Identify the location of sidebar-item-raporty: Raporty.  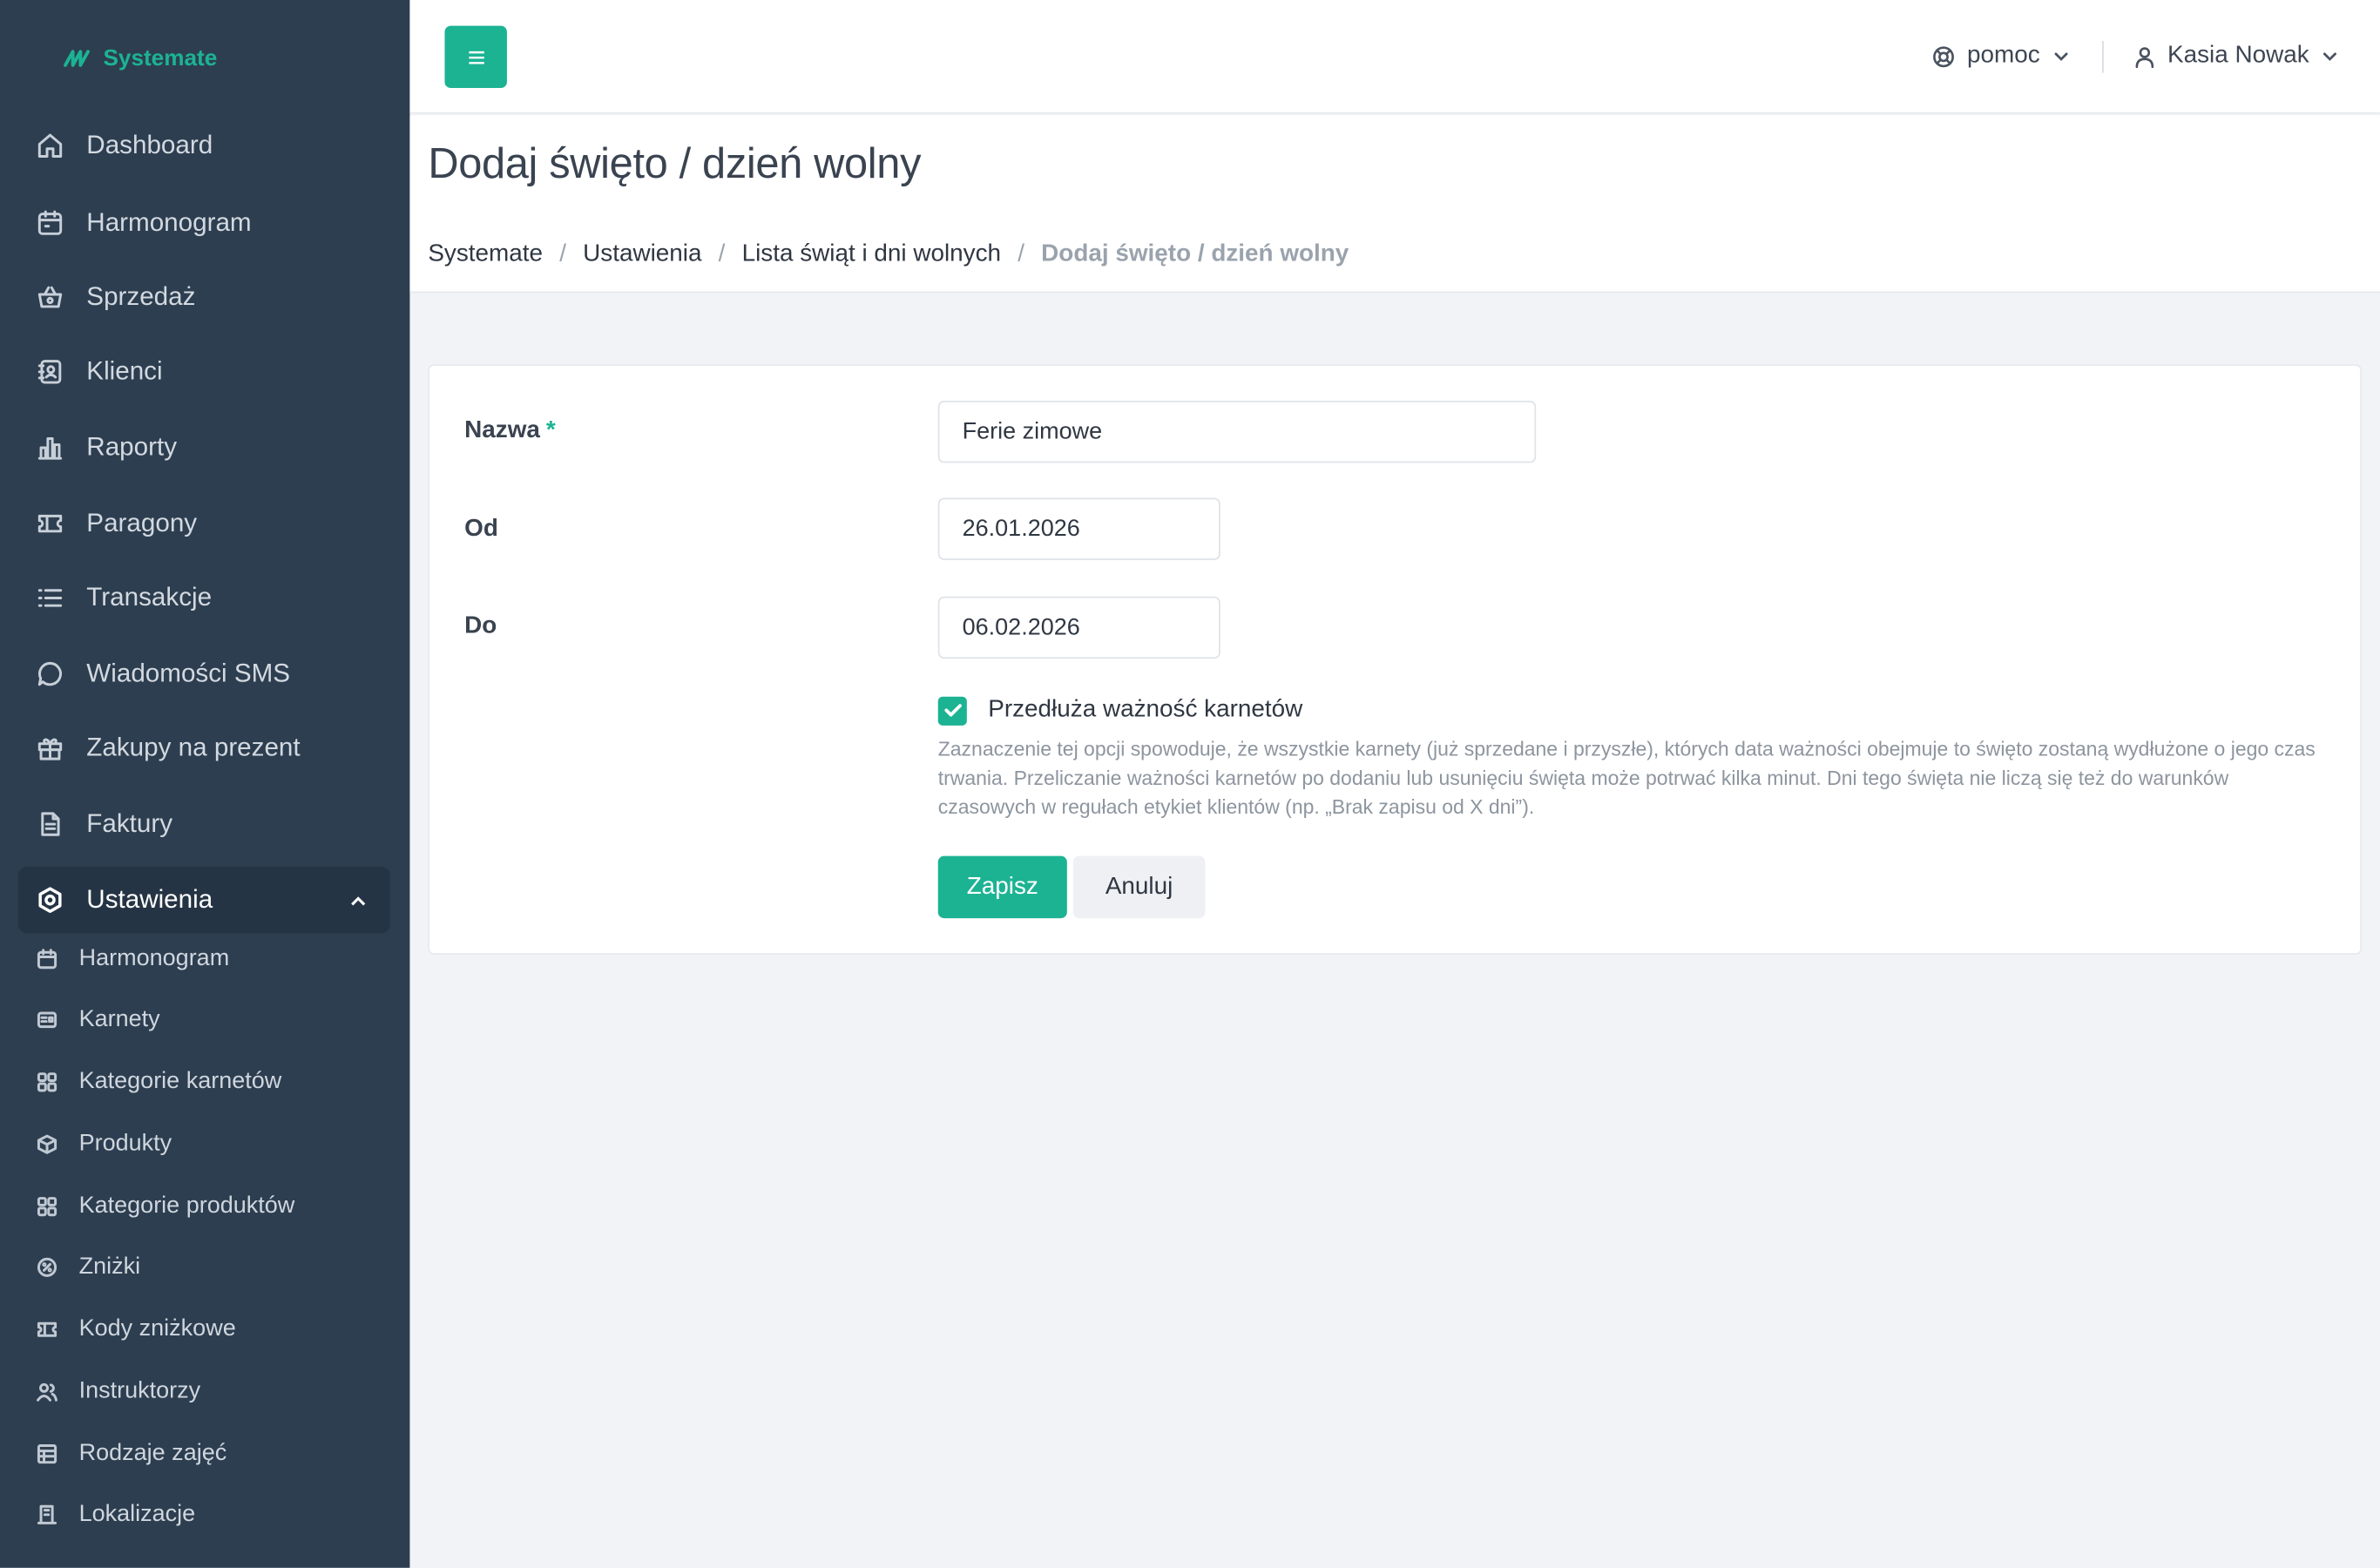
(204, 448).